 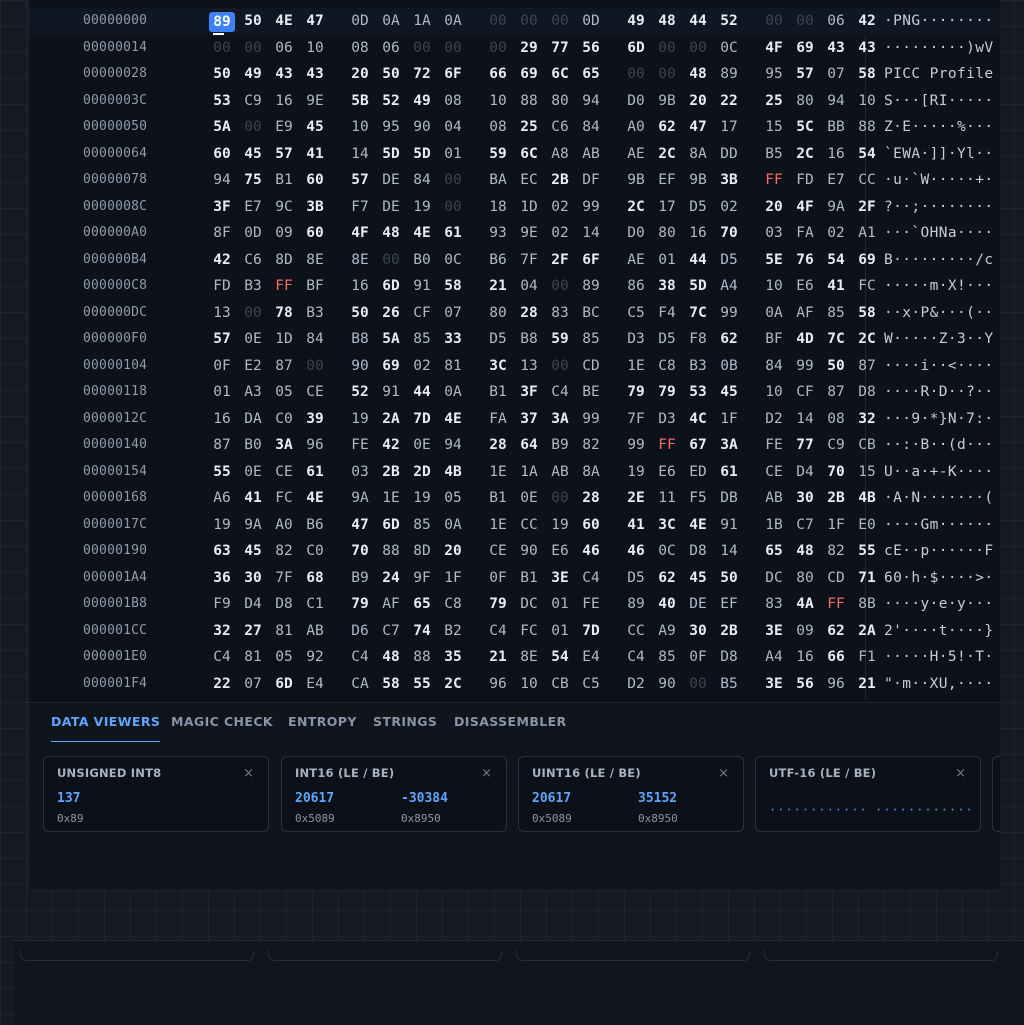 What do you see at coordinates (667, 472) in the screenshot?
I see `hex-byte: E6` at bounding box center [667, 472].